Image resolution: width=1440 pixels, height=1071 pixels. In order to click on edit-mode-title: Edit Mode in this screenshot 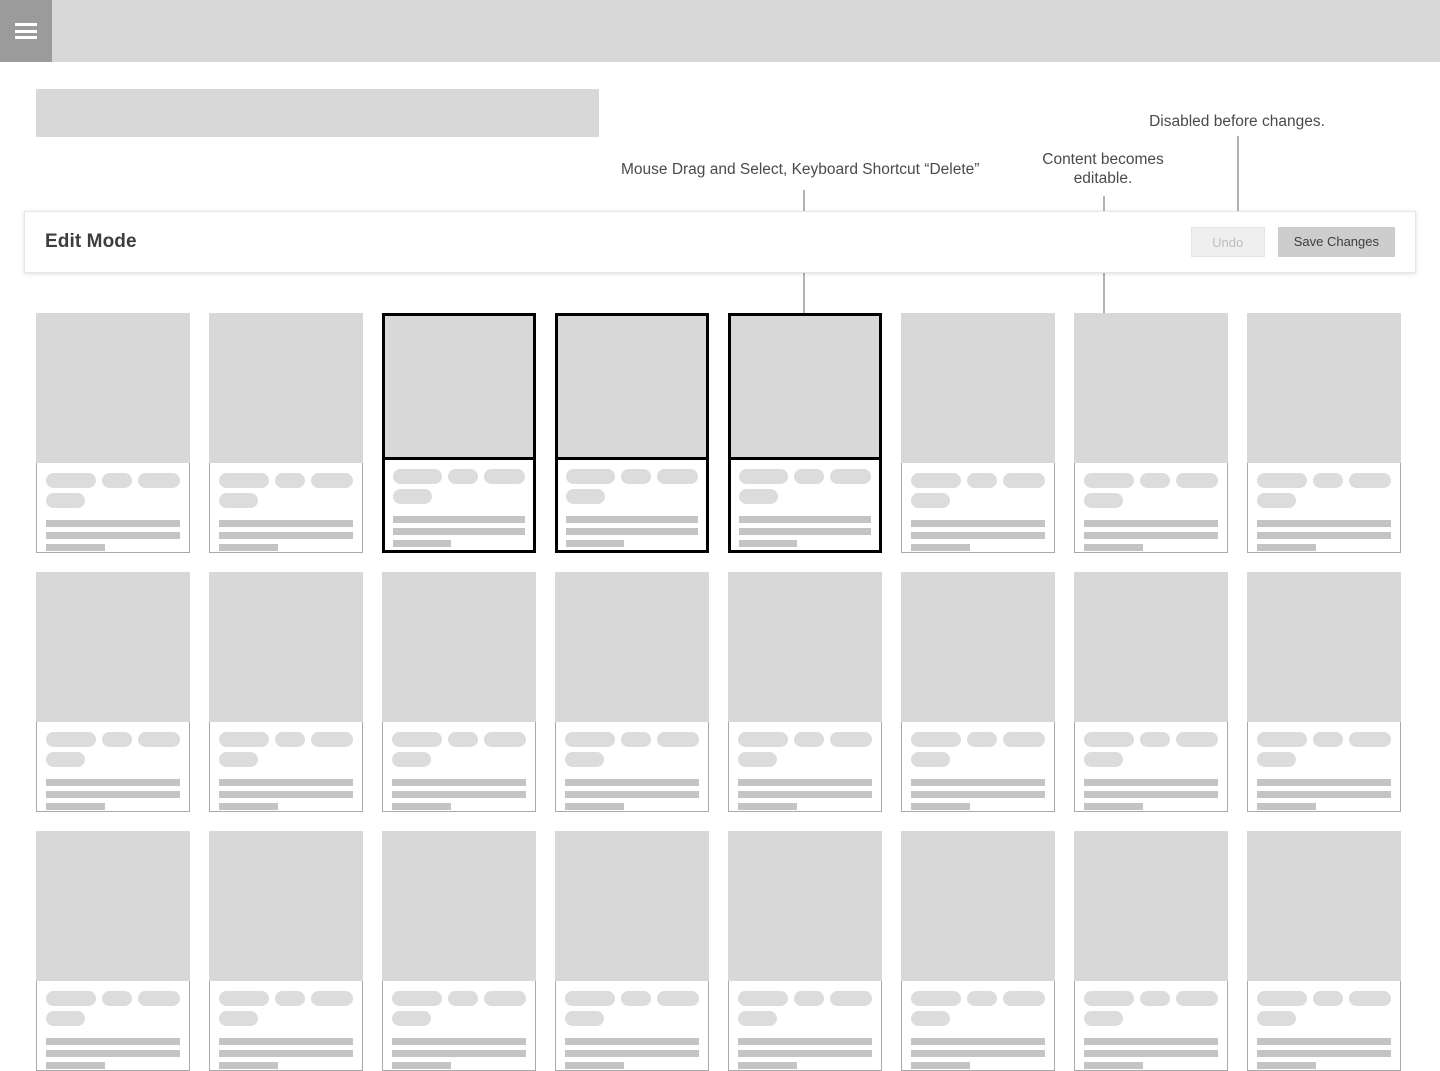, I will do `click(91, 241)`.